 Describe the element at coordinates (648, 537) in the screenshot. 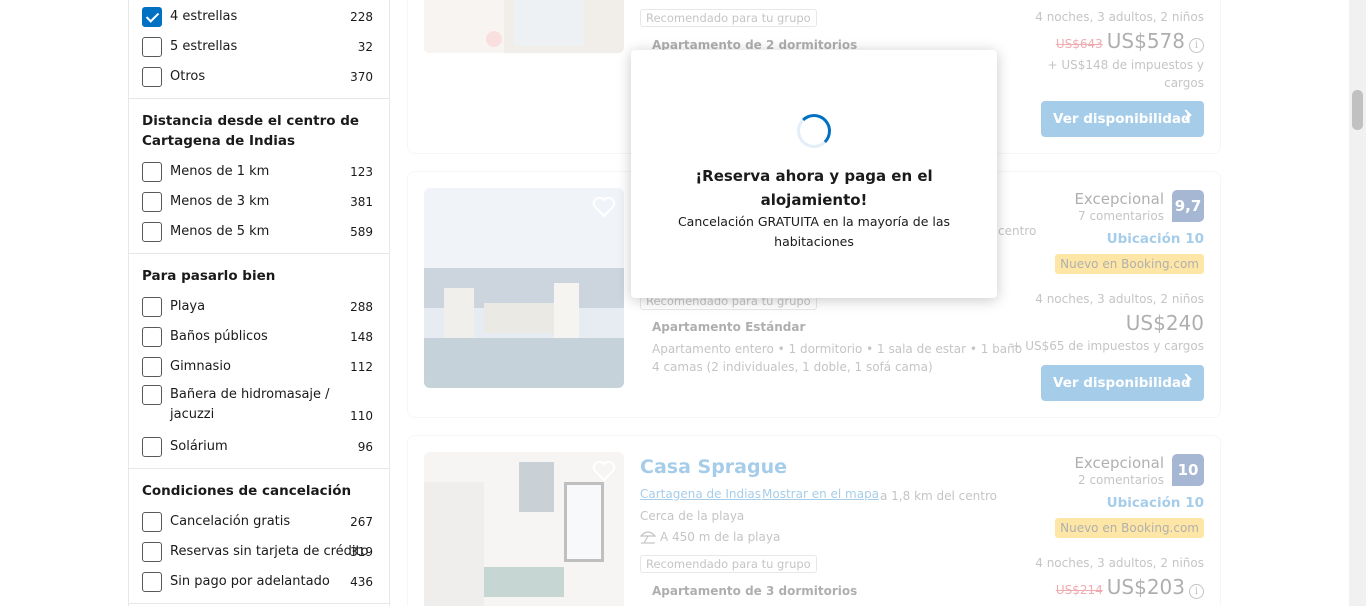

I see `beach-umbrella-icon` at that location.